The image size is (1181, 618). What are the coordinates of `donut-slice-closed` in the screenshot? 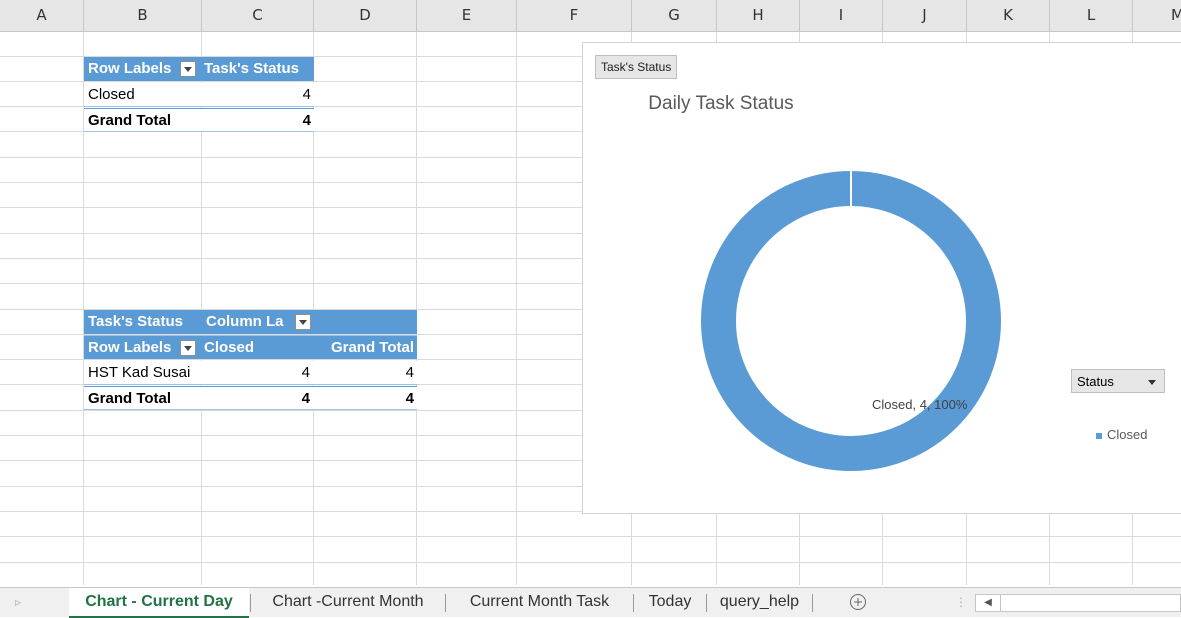 It's located at (851, 321).